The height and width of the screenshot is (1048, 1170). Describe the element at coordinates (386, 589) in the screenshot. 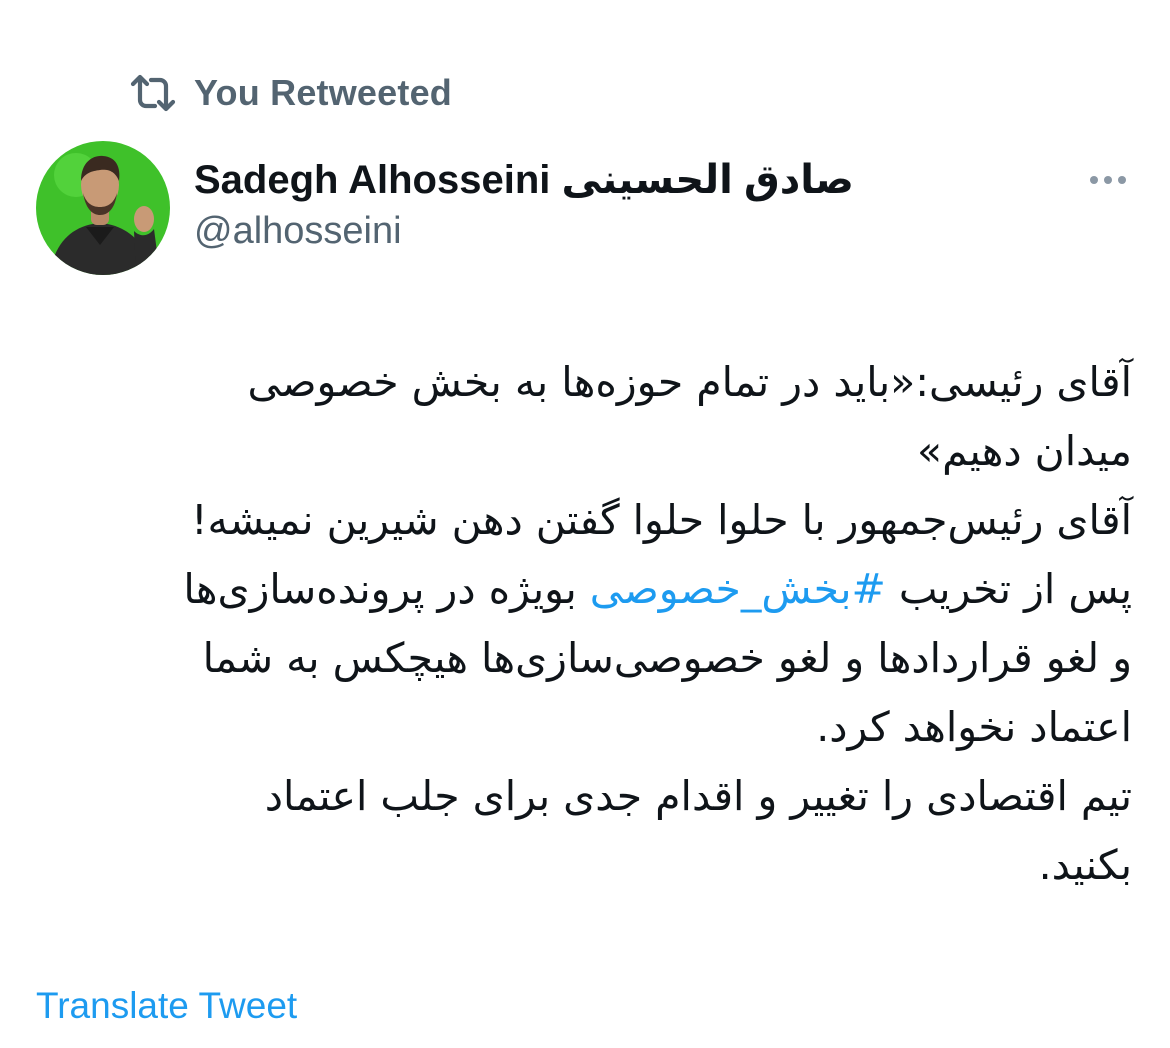

I see `tweet-text-segment: بویژه در پرونده‌سازی‌ها` at that location.